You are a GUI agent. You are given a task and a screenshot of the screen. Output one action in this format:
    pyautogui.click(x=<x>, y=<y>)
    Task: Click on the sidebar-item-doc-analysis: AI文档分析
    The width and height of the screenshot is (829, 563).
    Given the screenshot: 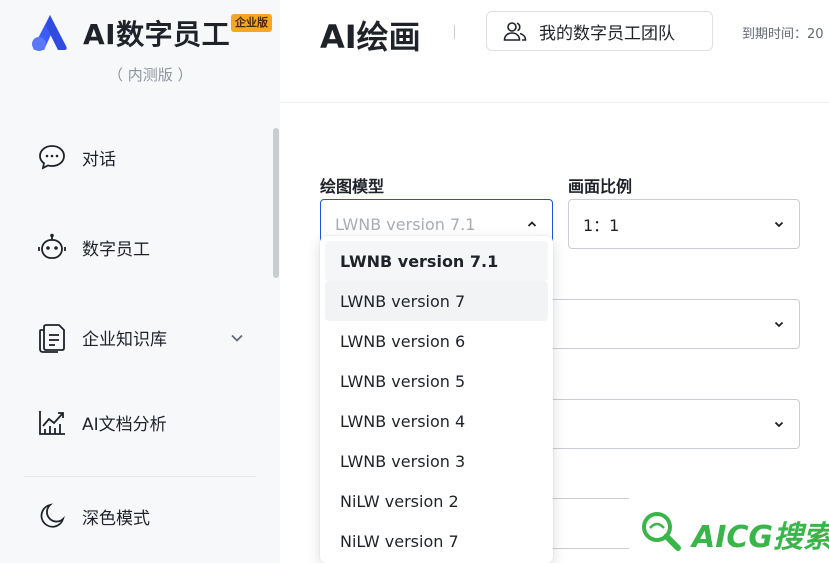 What is the action you would take?
    pyautogui.click(x=101, y=422)
    